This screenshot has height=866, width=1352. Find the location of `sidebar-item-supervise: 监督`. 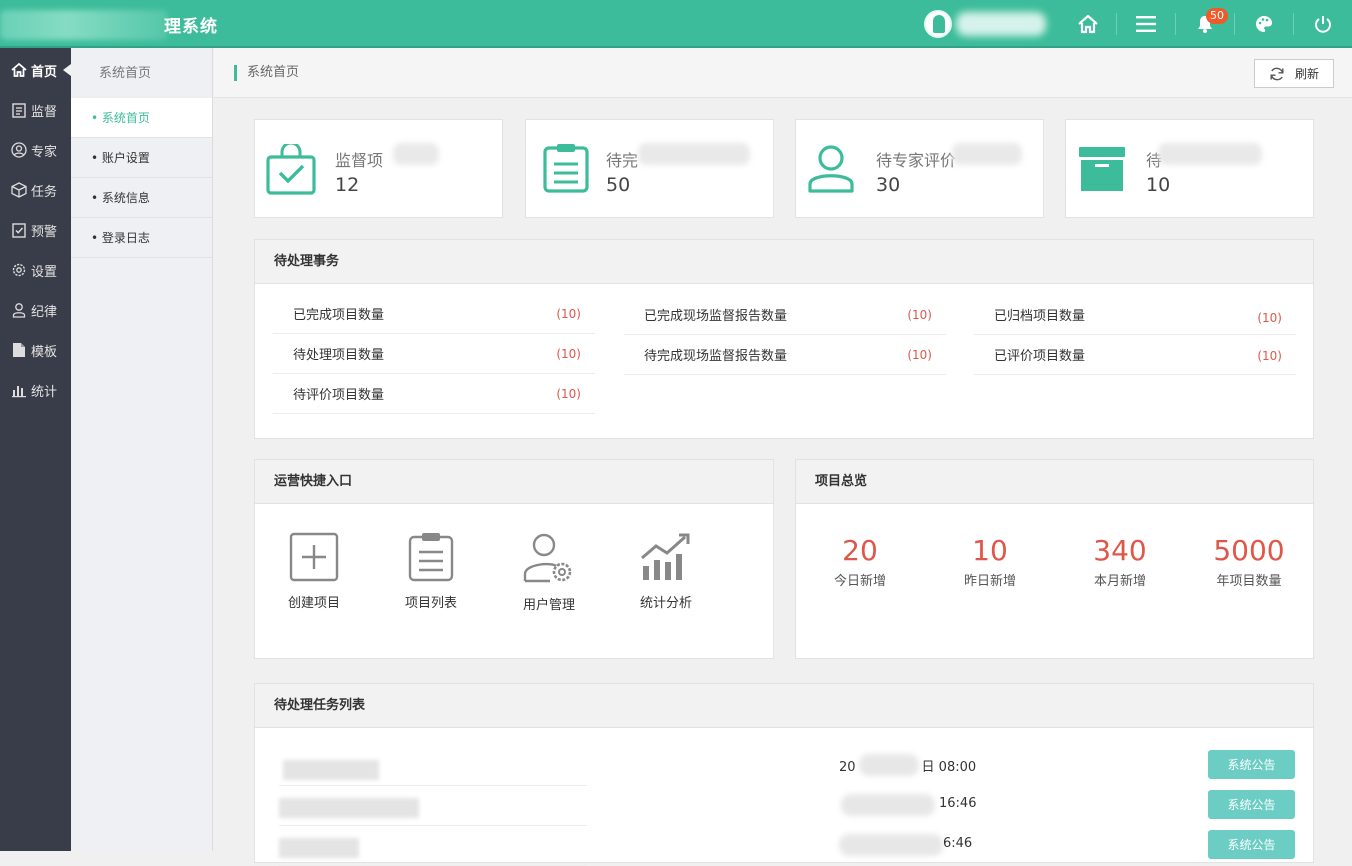

sidebar-item-supervise: 监督 is located at coordinates (35, 110).